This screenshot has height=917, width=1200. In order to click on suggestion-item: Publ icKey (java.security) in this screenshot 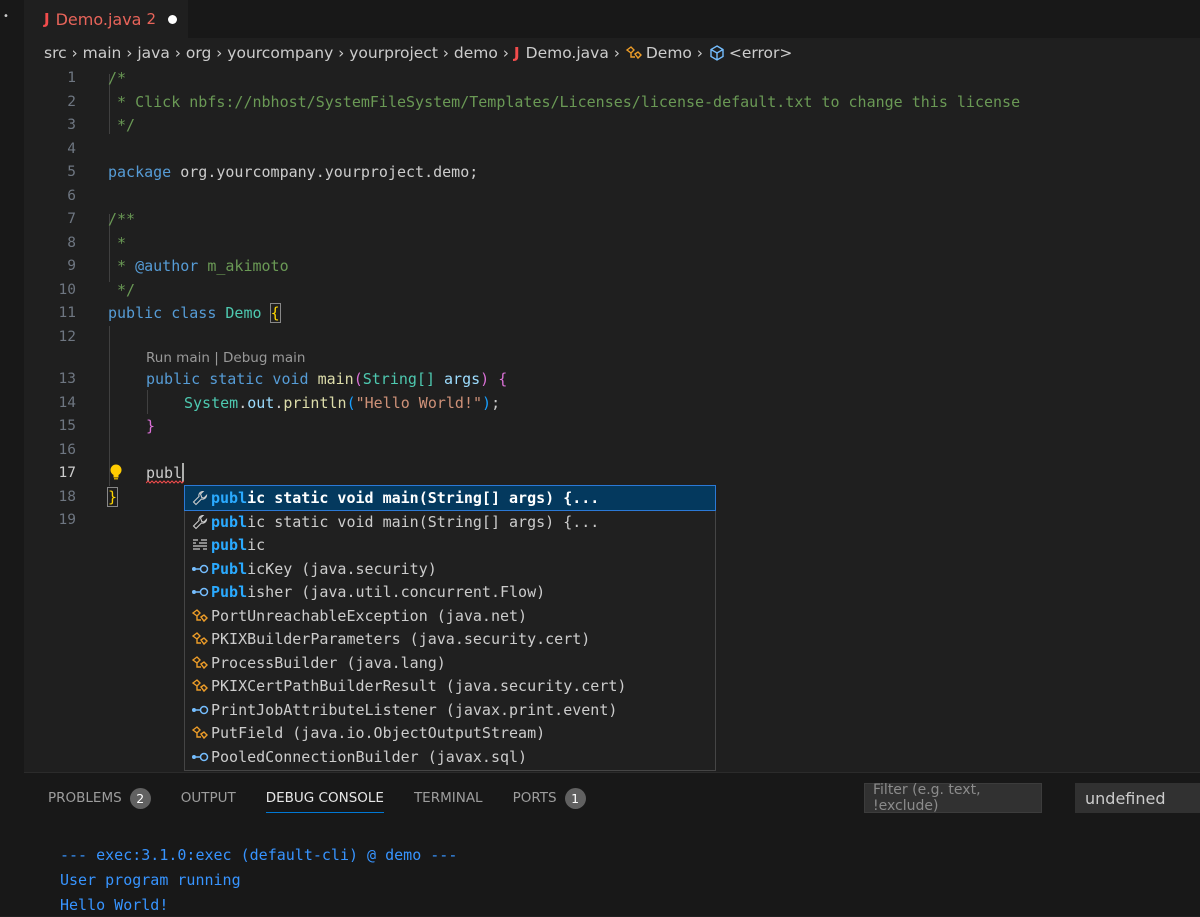, I will do `click(450, 569)`.